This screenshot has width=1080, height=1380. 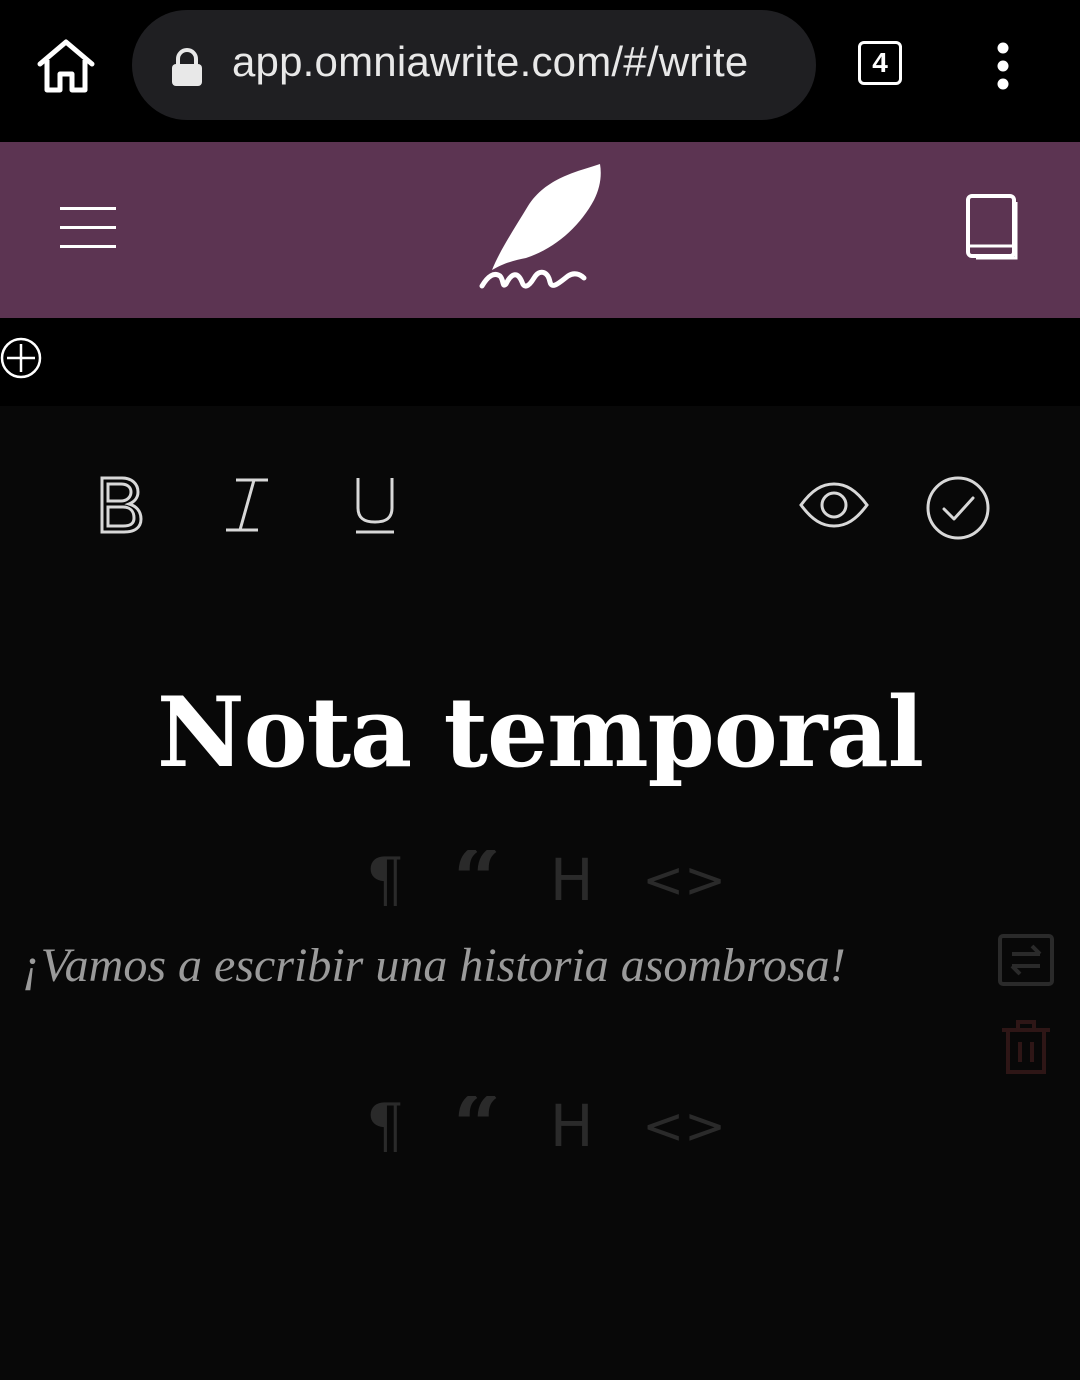 I want to click on eye-icon, so click(x=834, y=505).